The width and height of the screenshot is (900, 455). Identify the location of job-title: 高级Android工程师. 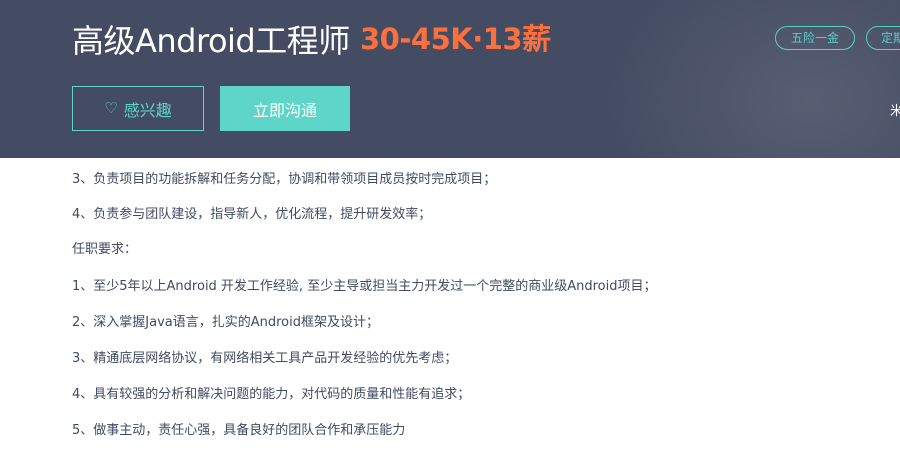
(211, 41).